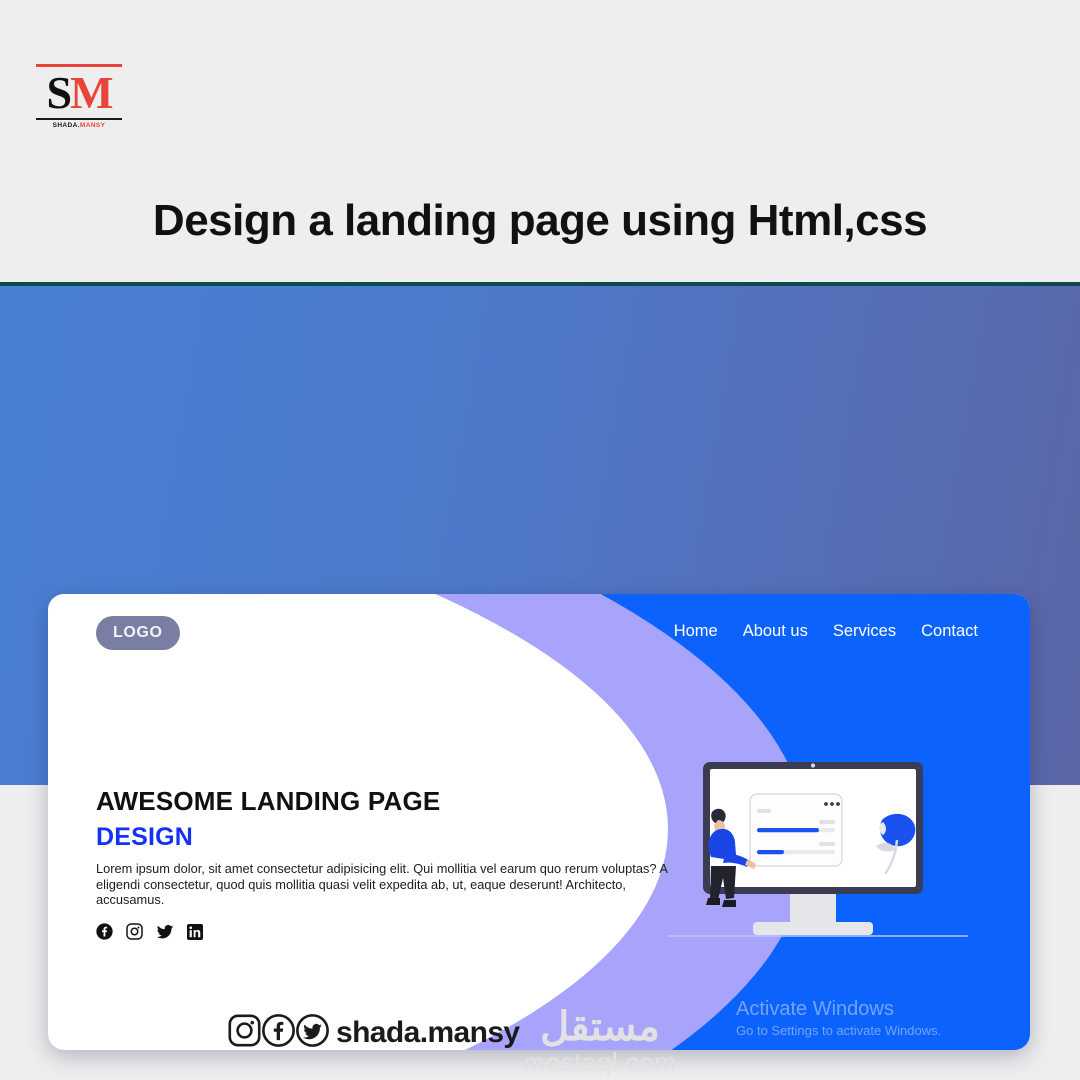 Image resolution: width=1080 pixels, height=1080 pixels. What do you see at coordinates (91, 92) in the screenshot?
I see `logo-letter-m: M` at bounding box center [91, 92].